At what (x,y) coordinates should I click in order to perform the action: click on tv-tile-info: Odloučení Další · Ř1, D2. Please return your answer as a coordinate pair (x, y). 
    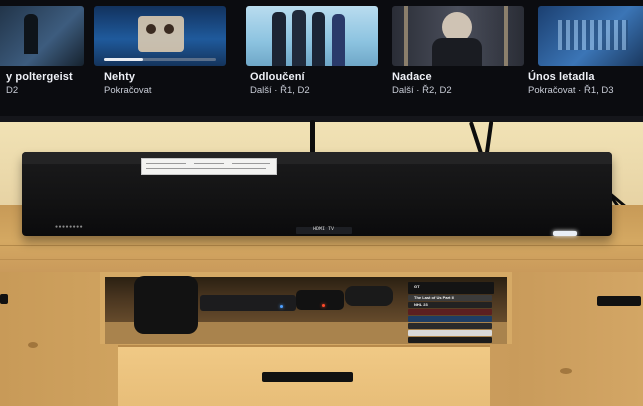
    Looking at the image, I should click on (280, 83).